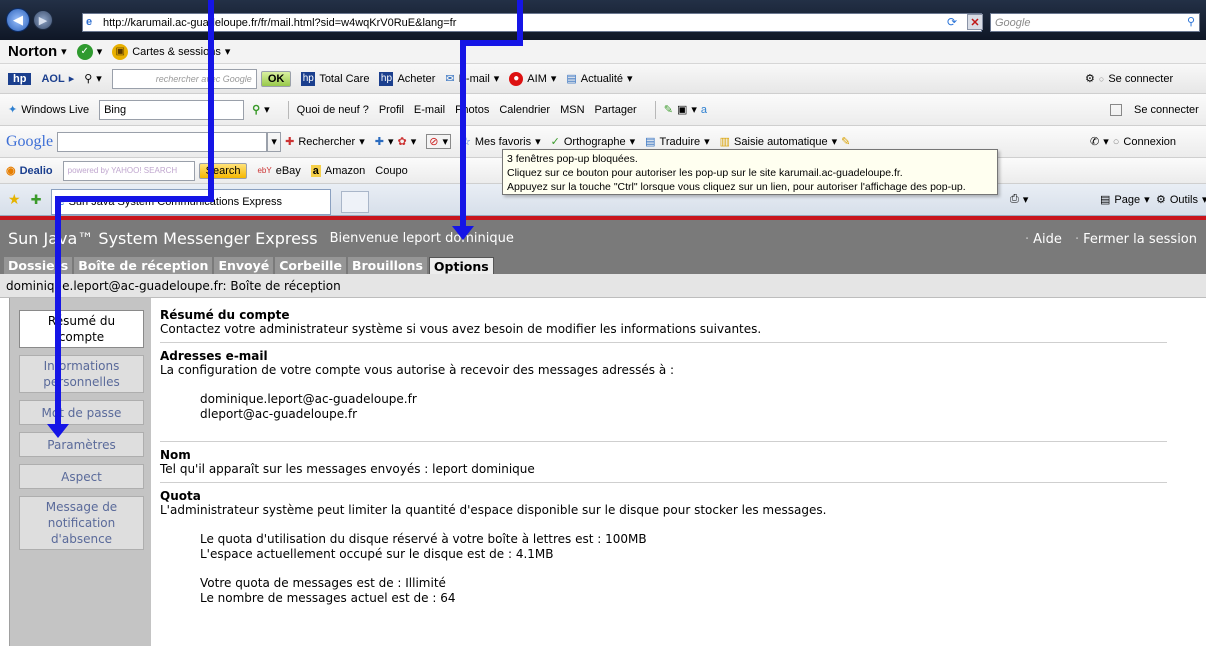 This screenshot has height=646, width=1206. What do you see at coordinates (244, 265) in the screenshot?
I see `tab-envoye: Envoyé` at bounding box center [244, 265].